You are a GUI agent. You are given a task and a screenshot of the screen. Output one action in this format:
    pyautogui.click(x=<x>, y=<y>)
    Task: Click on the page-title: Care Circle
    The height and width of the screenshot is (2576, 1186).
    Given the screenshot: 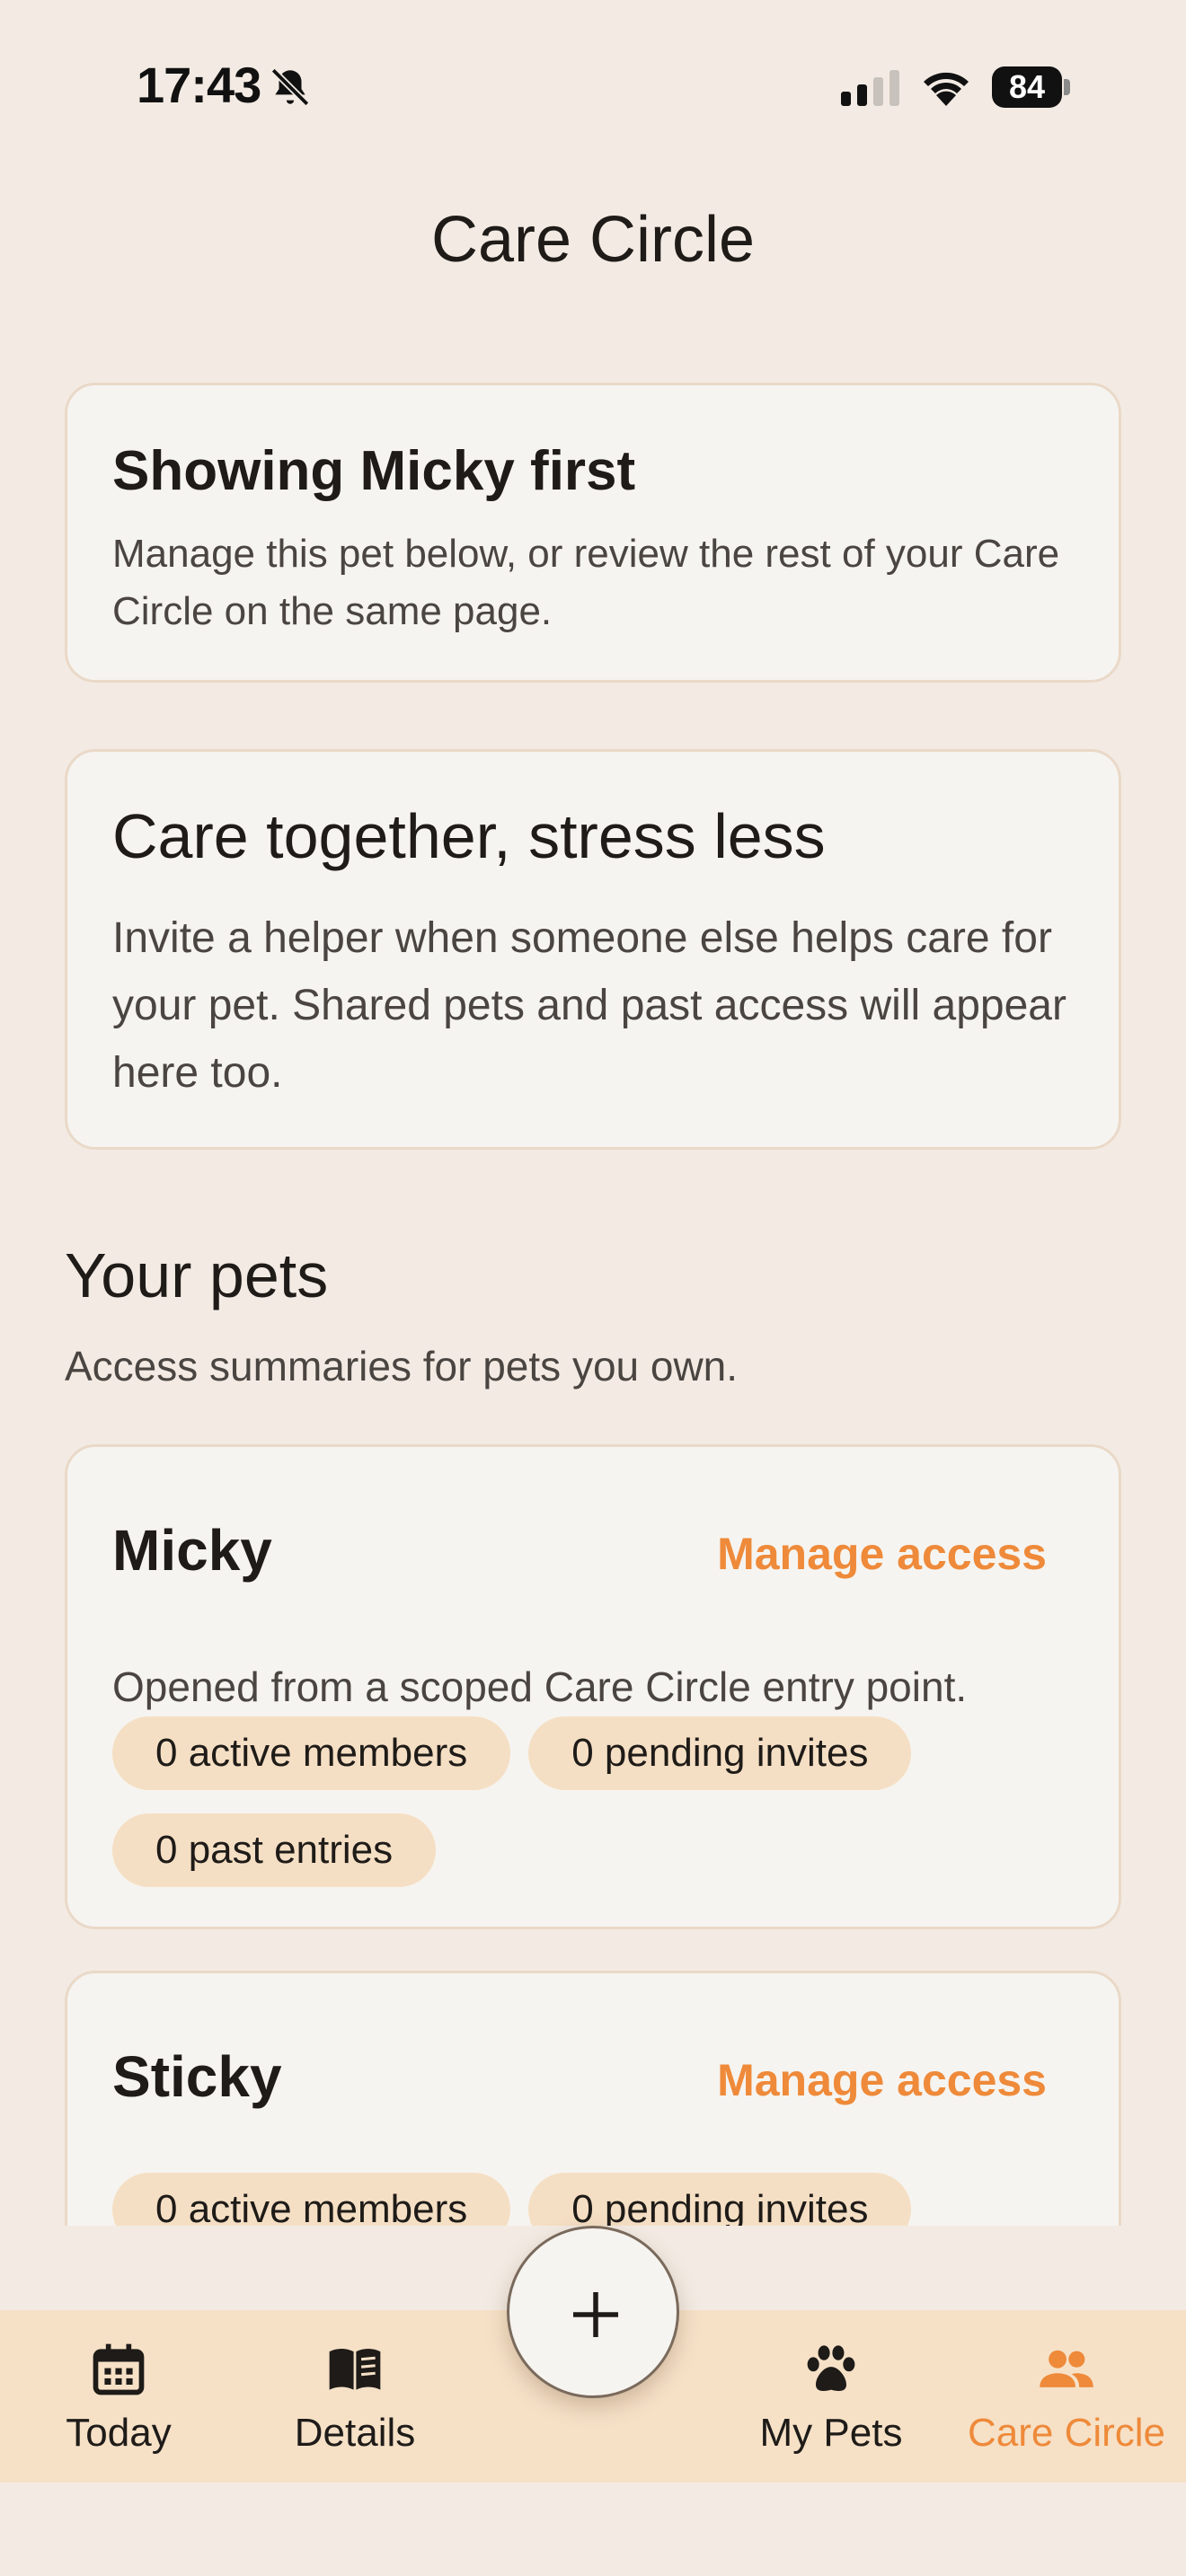 What is the action you would take?
    pyautogui.click(x=593, y=240)
    